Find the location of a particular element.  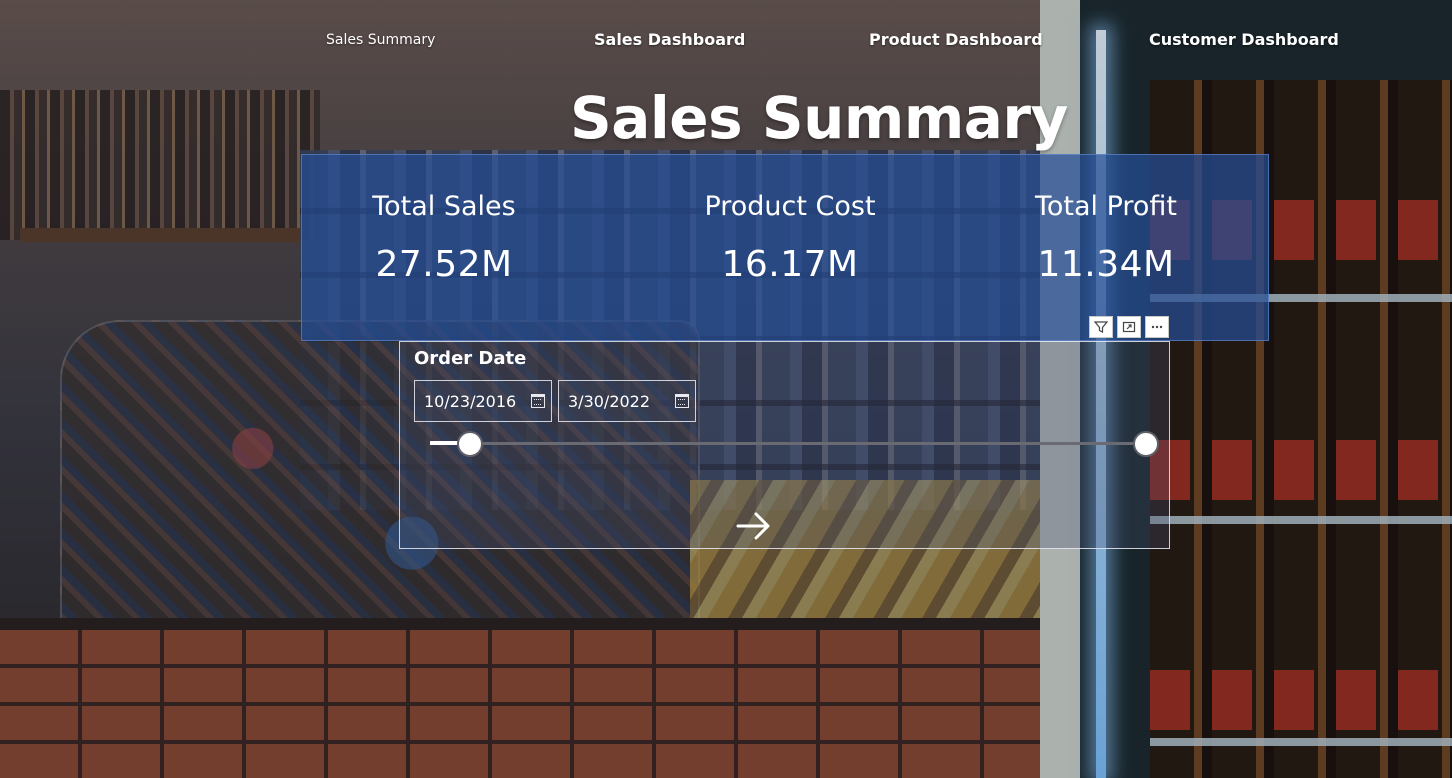

end-date-input: 3/30/2022 is located at coordinates (627, 401).